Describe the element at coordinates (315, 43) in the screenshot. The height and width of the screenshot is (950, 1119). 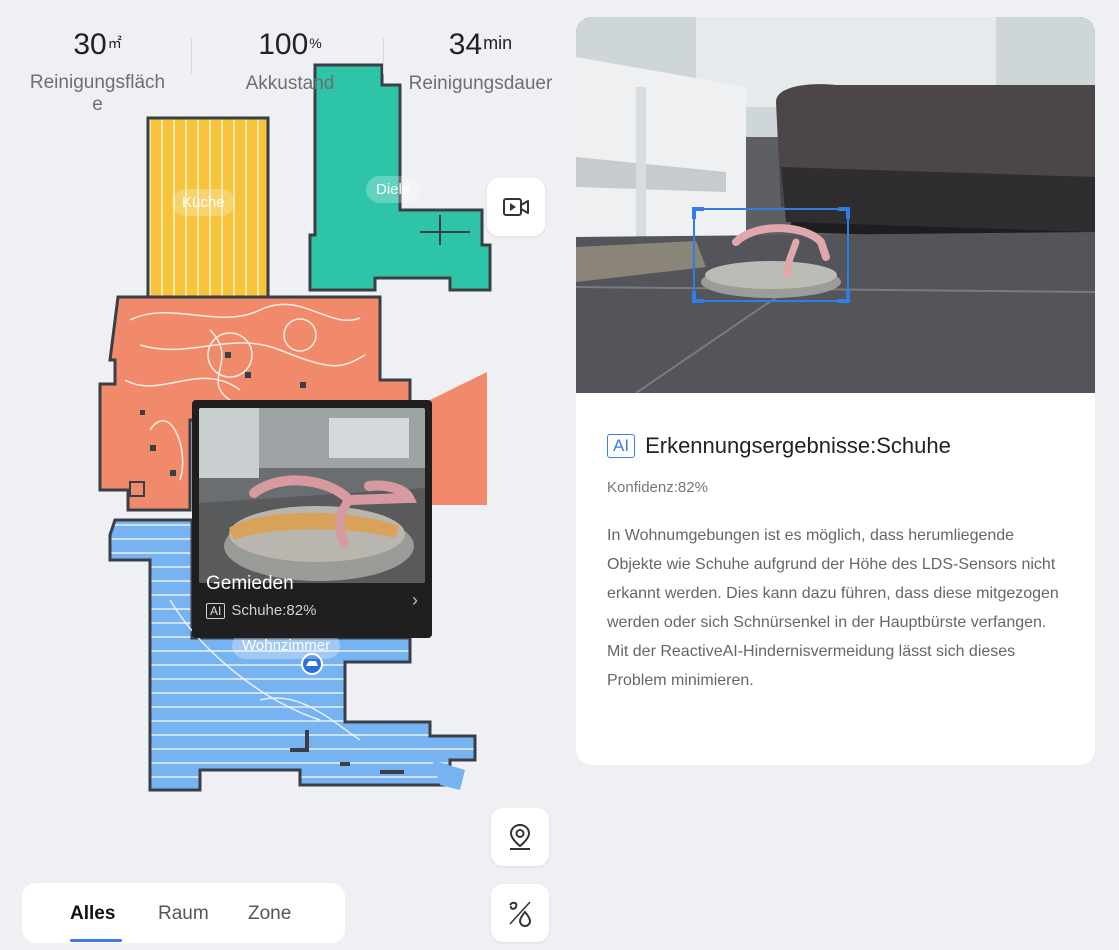
I see `stat-battery-unit: %` at that location.